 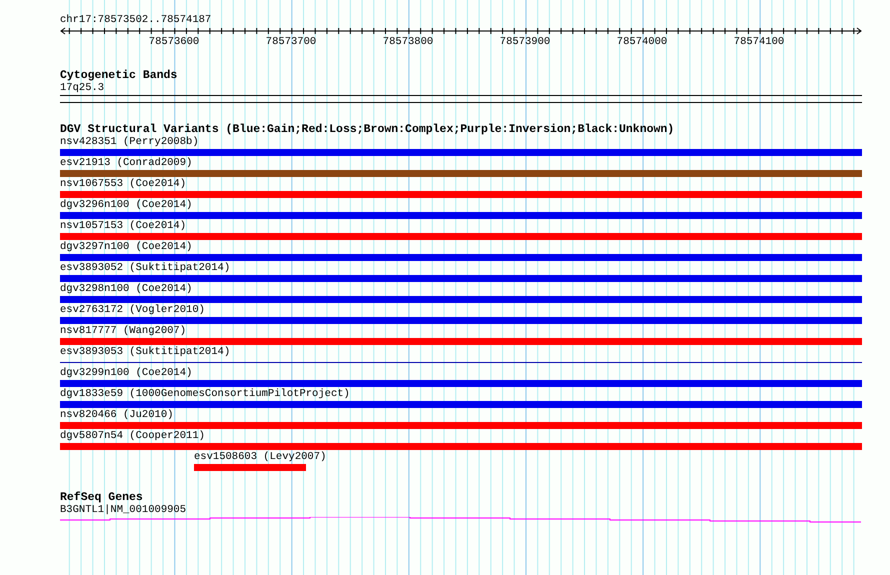 I want to click on variant-label: dgv3299n100 (Coe2014), so click(x=127, y=373).